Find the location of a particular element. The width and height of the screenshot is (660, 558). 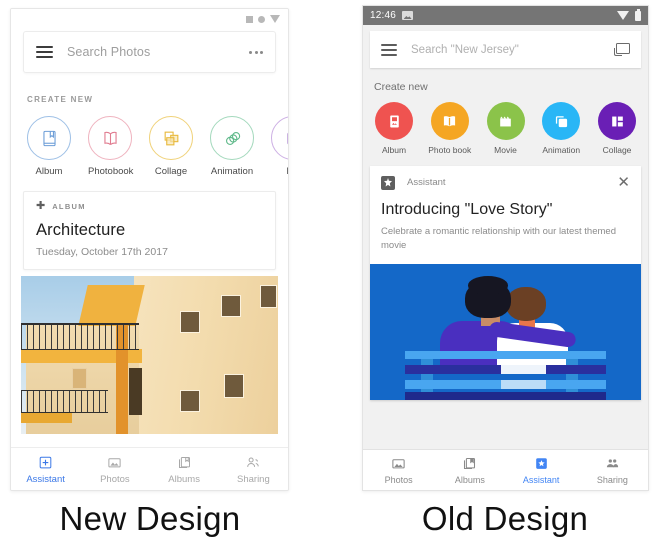

create-photo-book-button: Photo book is located at coordinates (450, 128).